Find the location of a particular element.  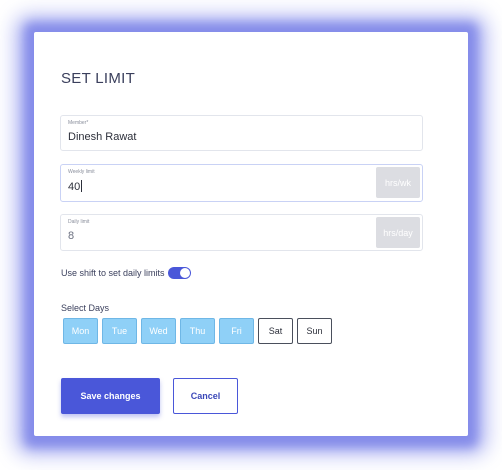

shift-toggle-row: Use shift to set daily limits is located at coordinates (126, 273).